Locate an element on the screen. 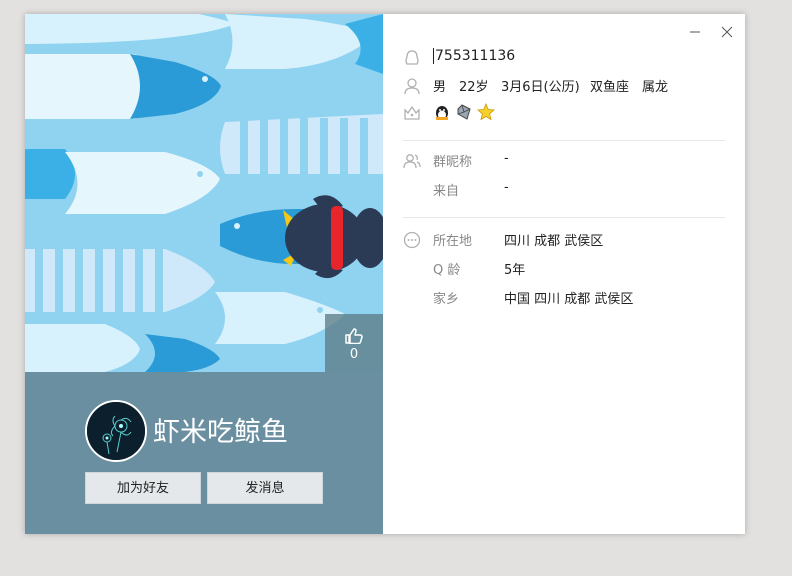 This screenshot has height=576, width=792. location-row: 所在地 四川 成都 武侯区 is located at coordinates (564, 240).